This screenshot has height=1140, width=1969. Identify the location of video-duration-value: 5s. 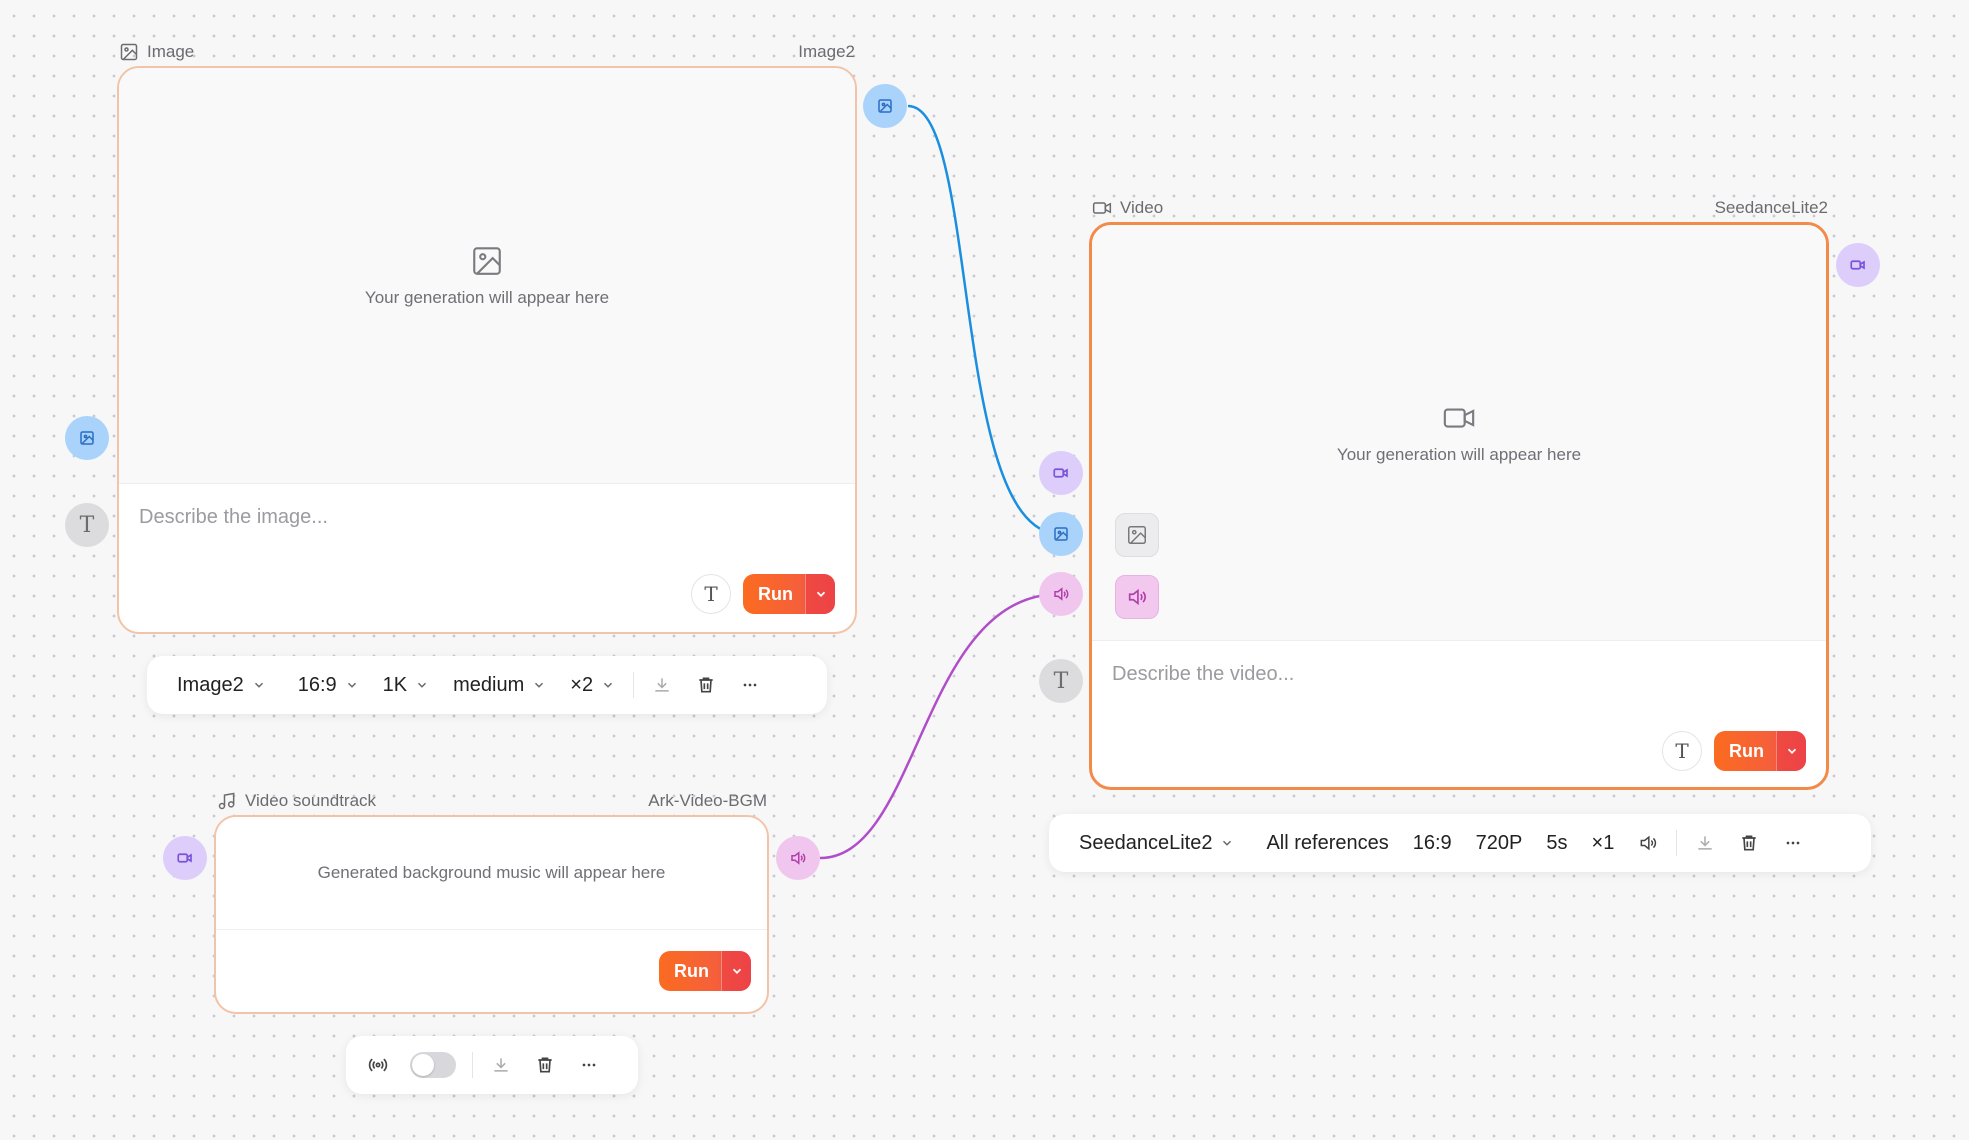
(1557, 842).